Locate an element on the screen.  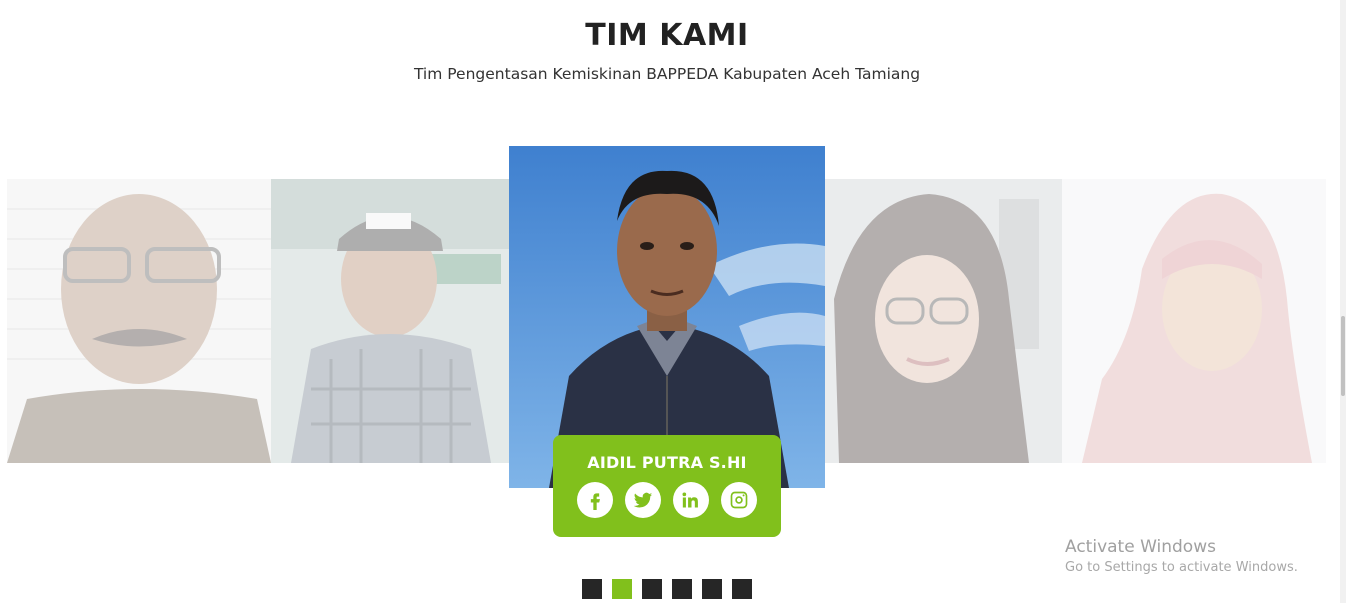
member-info-box: AIDIL PUTRA S.HI is located at coordinates (667, 486).